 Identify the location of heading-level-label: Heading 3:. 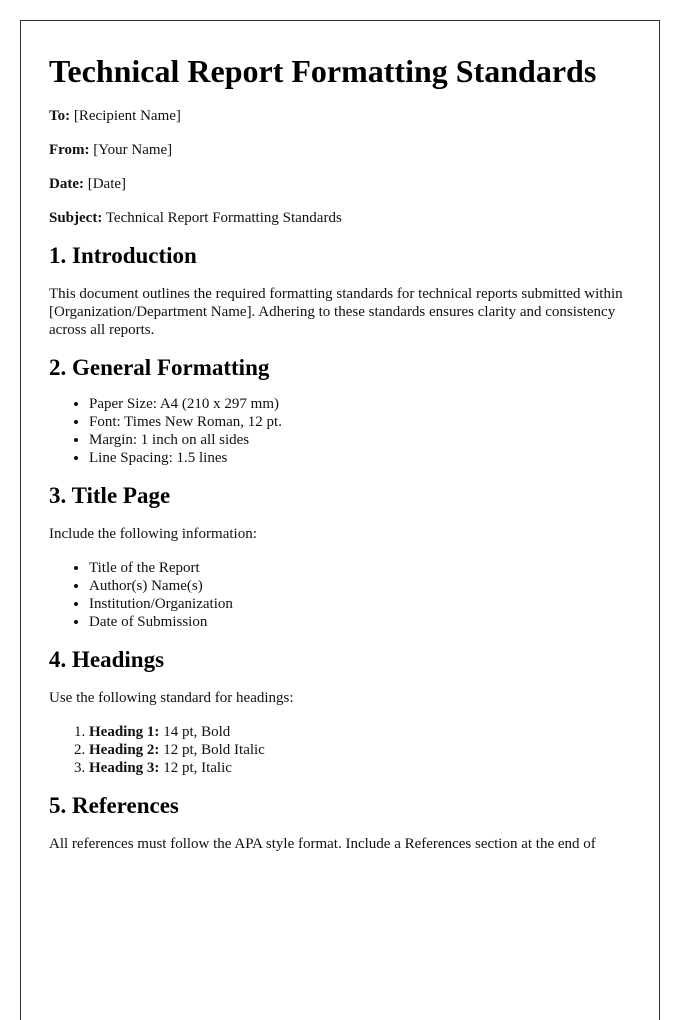
(124, 768).